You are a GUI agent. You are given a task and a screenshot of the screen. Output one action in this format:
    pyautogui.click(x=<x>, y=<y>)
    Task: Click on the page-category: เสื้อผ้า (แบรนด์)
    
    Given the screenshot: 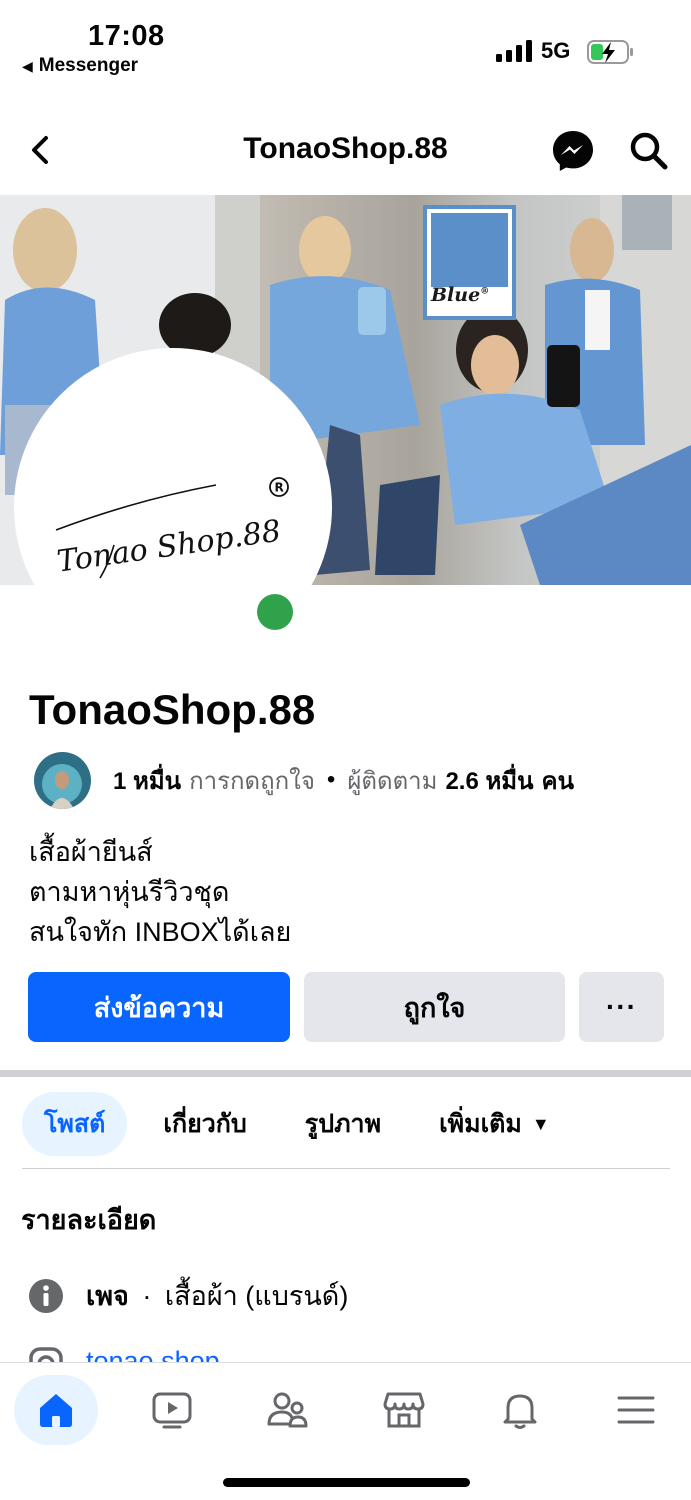 What is the action you would take?
    pyautogui.click(x=256, y=1296)
    